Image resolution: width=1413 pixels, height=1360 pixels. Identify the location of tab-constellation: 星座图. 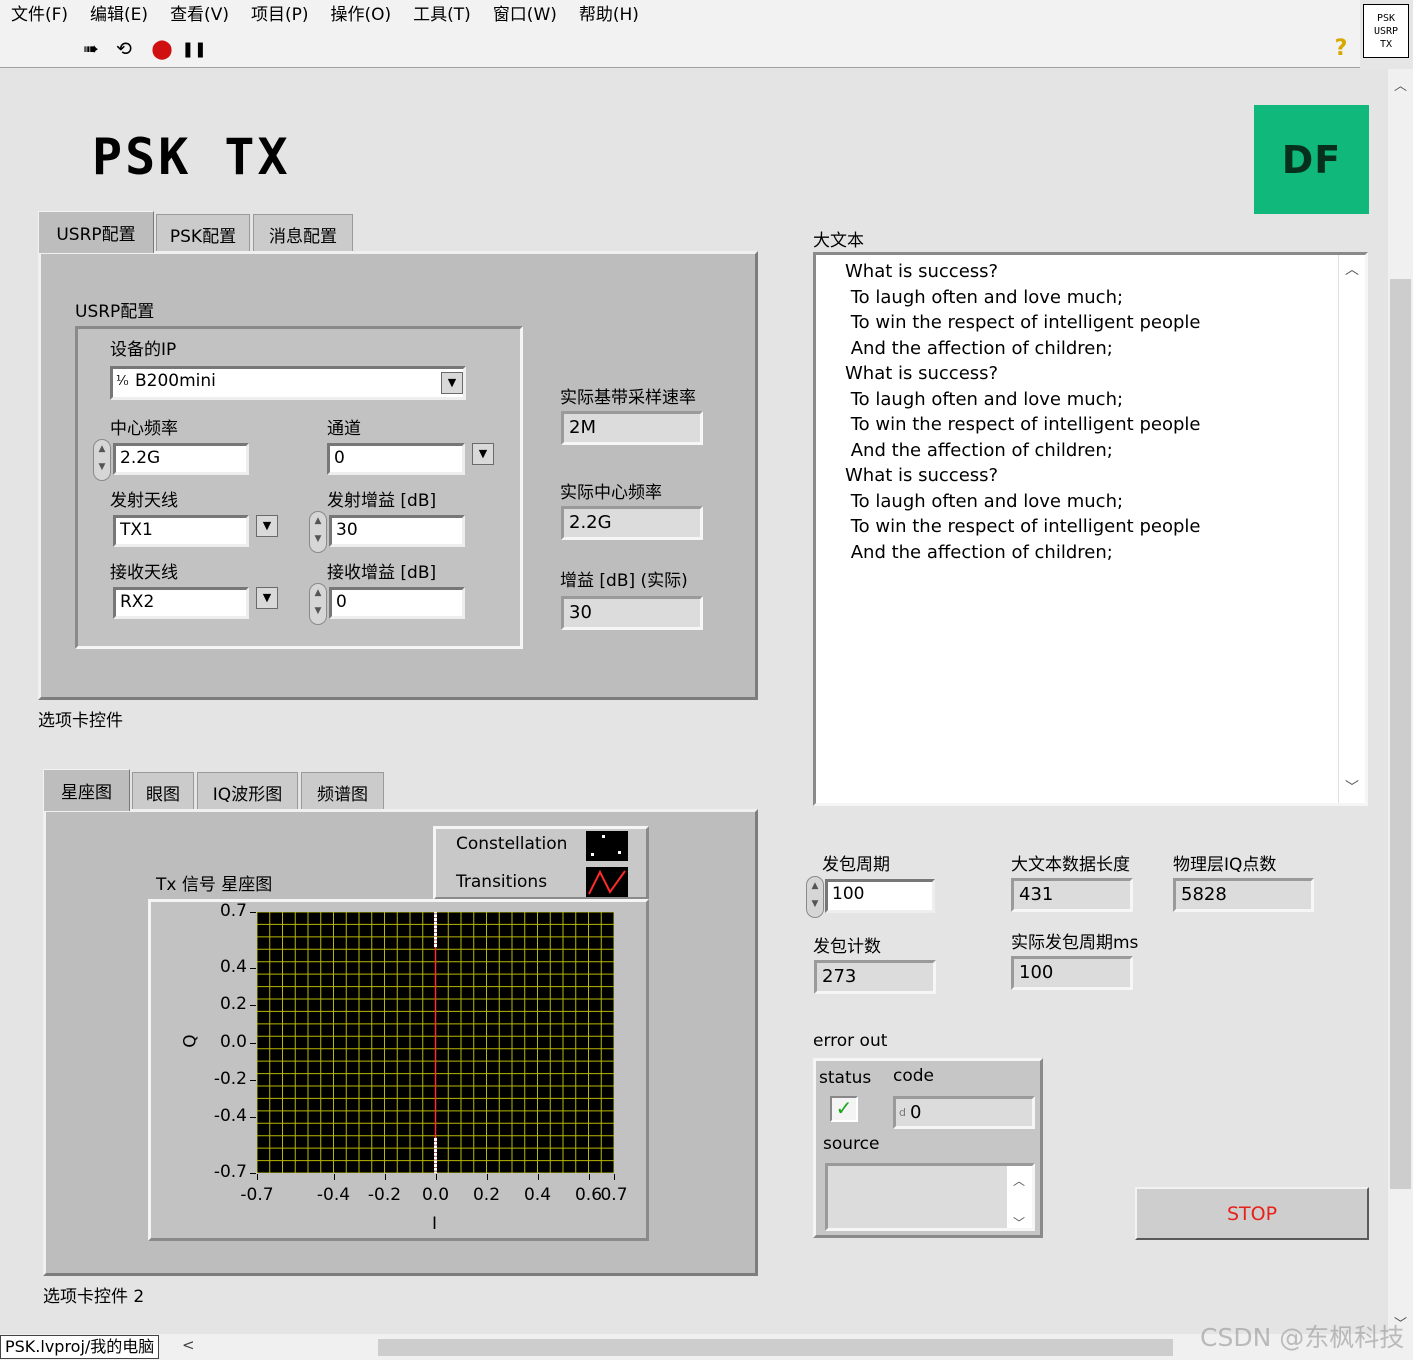
(86, 790).